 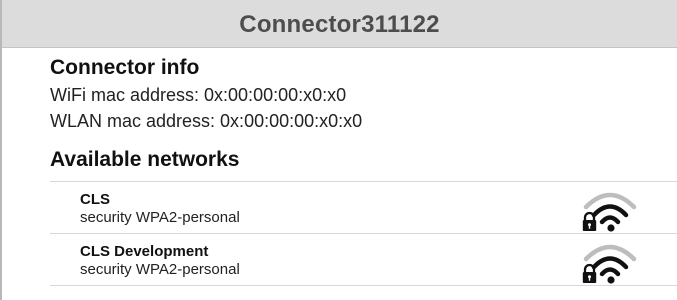 What do you see at coordinates (125, 67) in the screenshot?
I see `connector-info-heading: Connector info` at bounding box center [125, 67].